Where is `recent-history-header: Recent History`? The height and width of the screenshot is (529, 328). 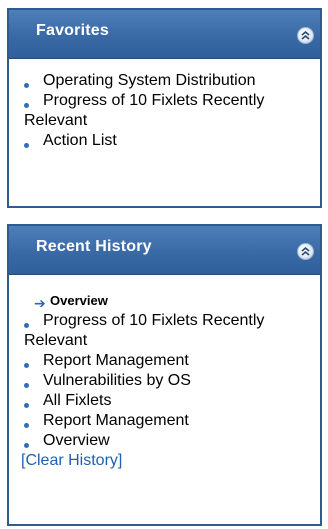
recent-history-header: Recent History is located at coordinates (164, 250).